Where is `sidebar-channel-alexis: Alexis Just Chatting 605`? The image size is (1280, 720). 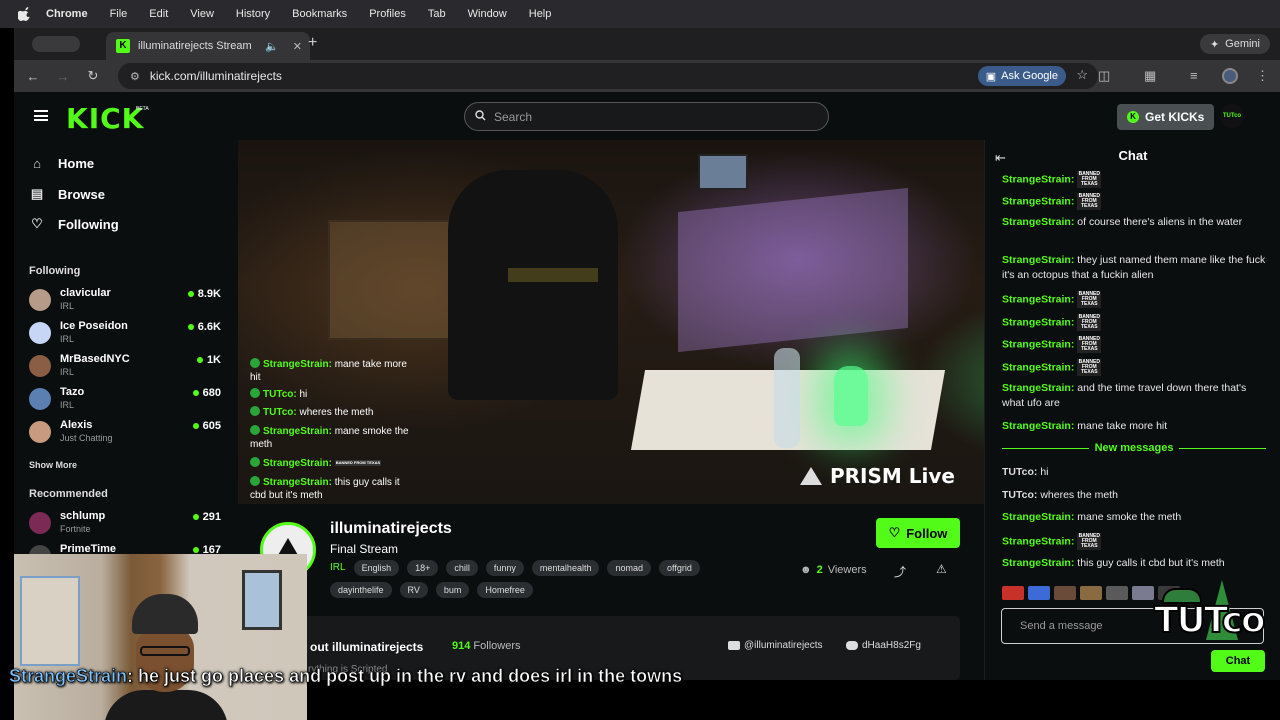
sidebar-channel-alexis: Alexis Just Chatting 605 is located at coordinates (125, 434).